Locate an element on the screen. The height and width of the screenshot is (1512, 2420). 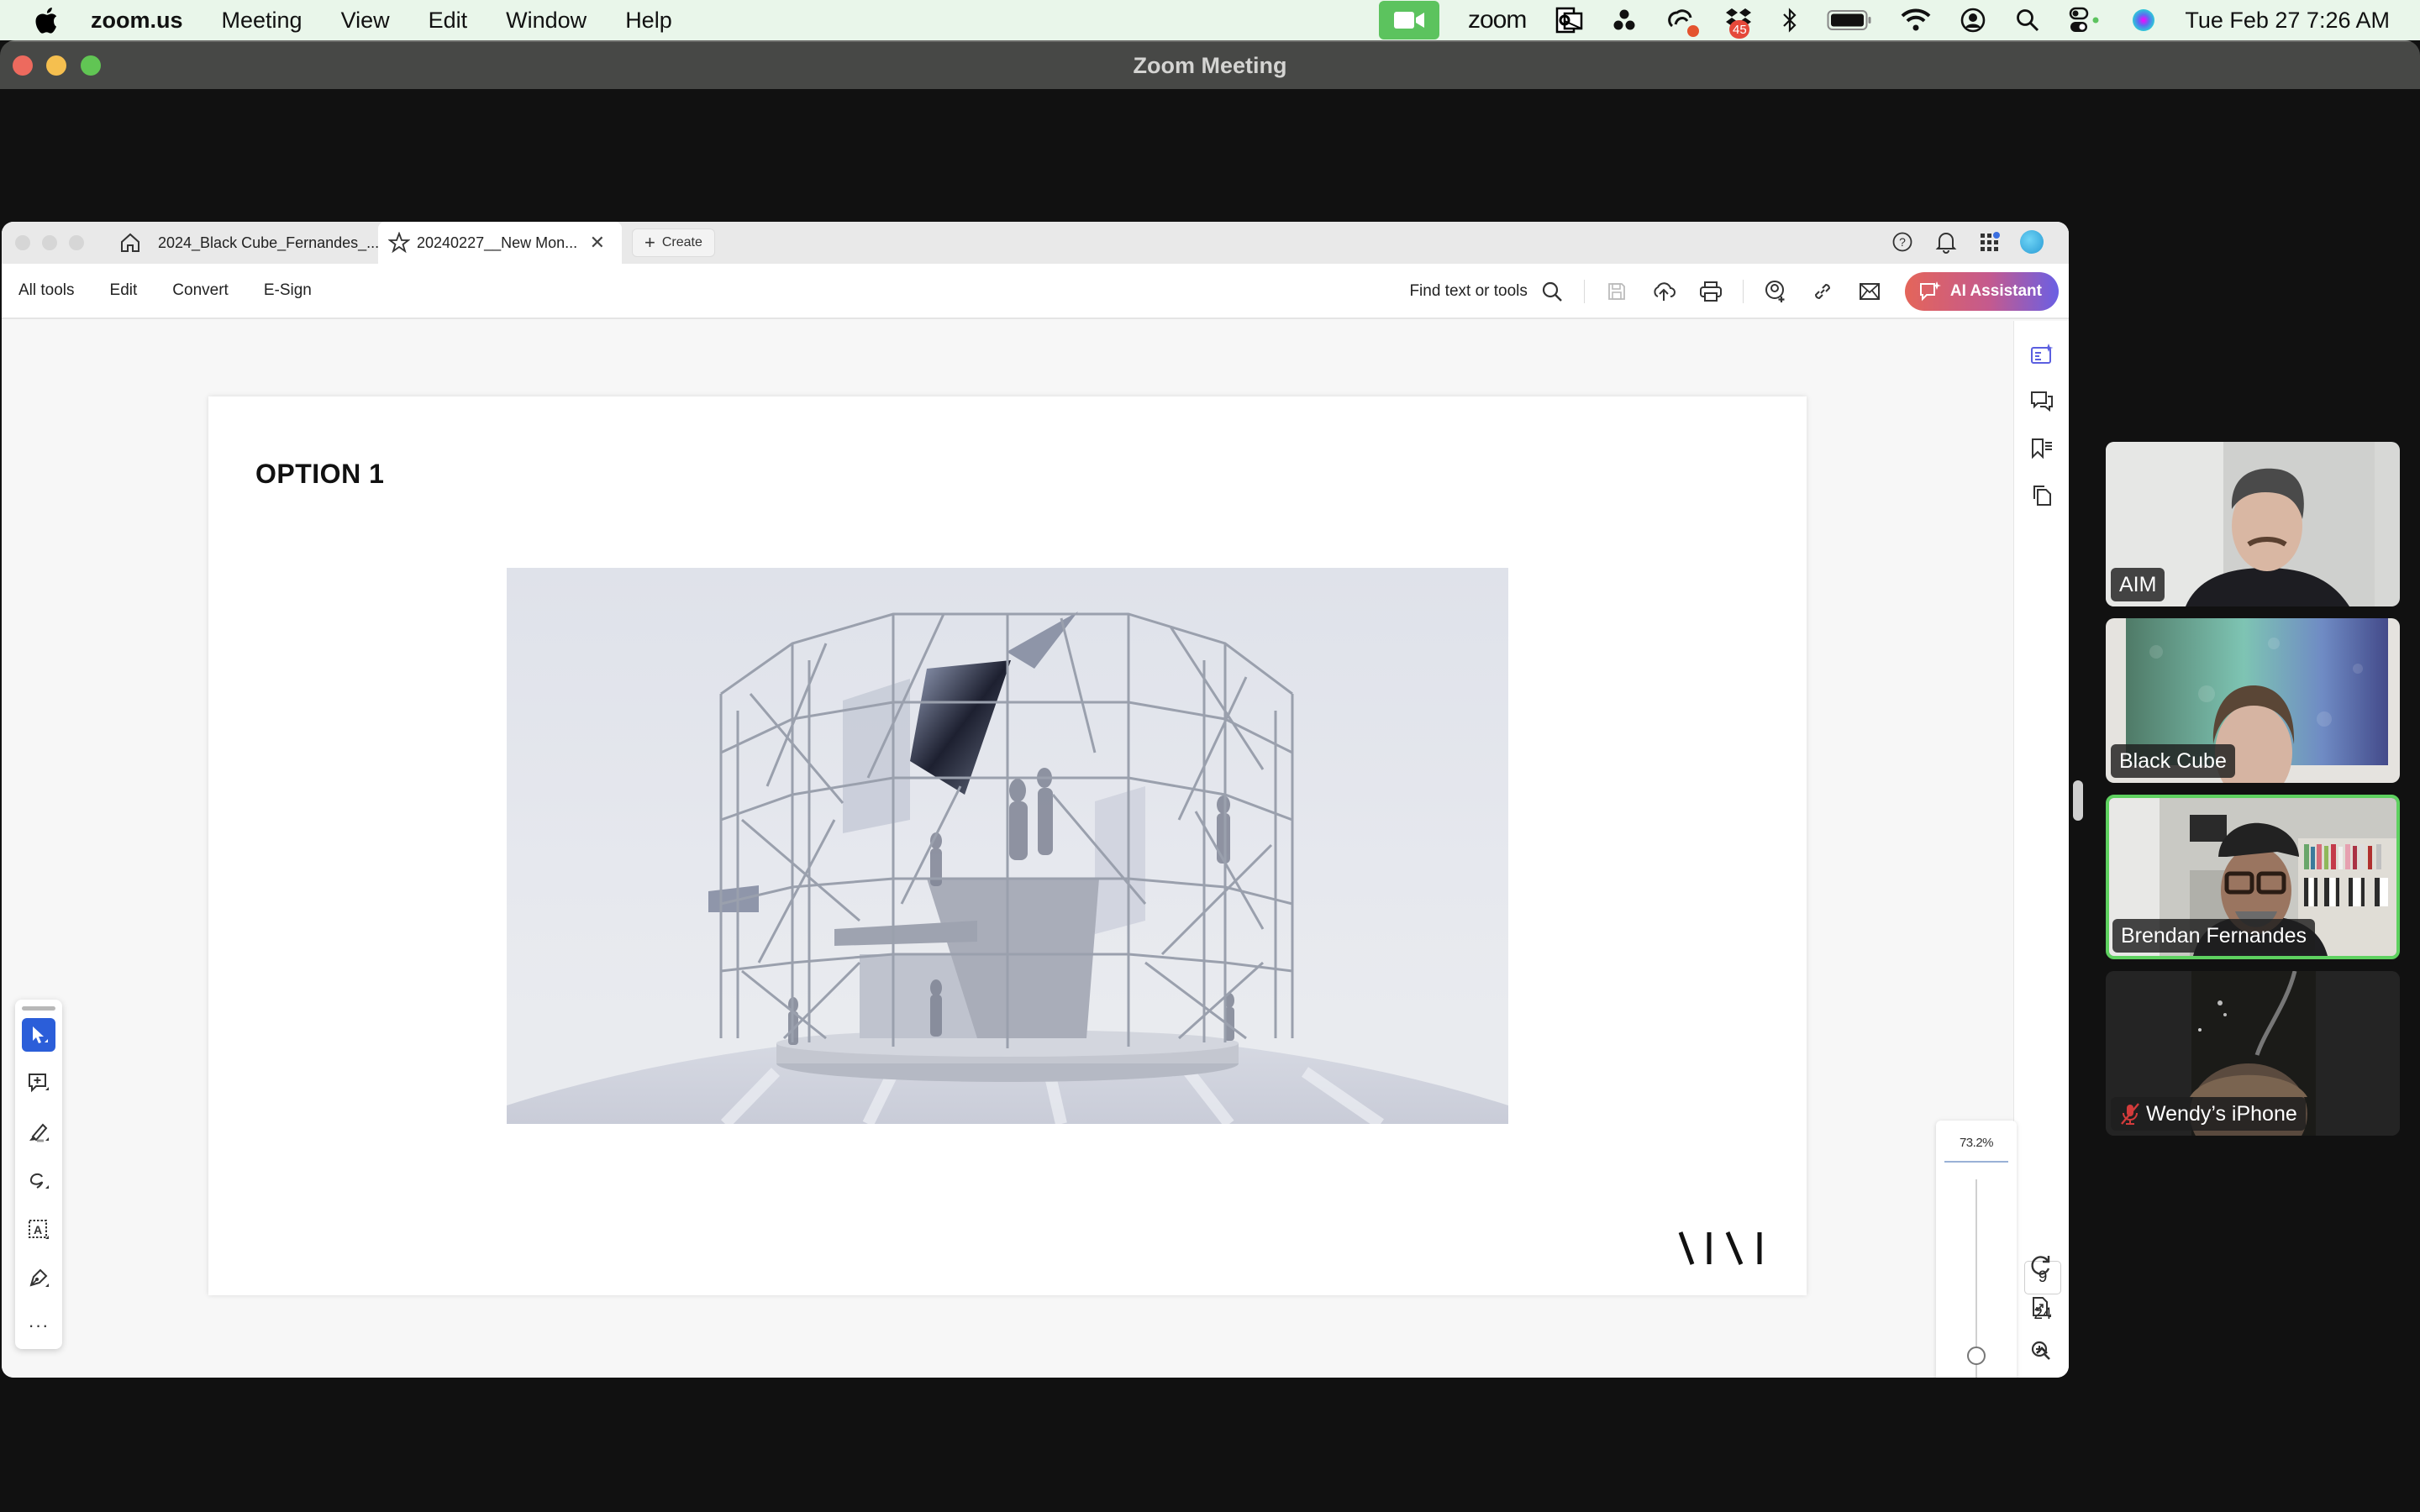
menu-e-sign: E-Sign is located at coordinates (288, 290).